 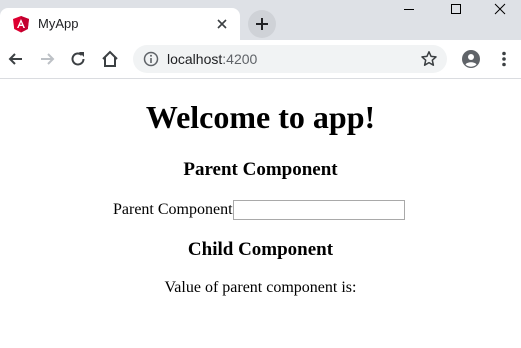 What do you see at coordinates (471, 59) in the screenshot?
I see `account-icon` at bounding box center [471, 59].